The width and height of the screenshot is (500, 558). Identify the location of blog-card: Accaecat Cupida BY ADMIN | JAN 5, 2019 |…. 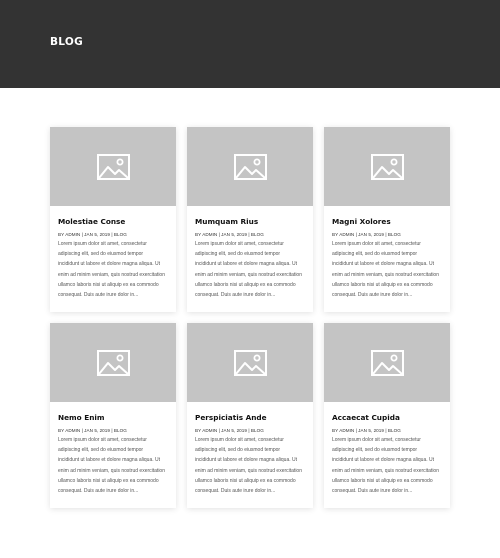
(387, 415).